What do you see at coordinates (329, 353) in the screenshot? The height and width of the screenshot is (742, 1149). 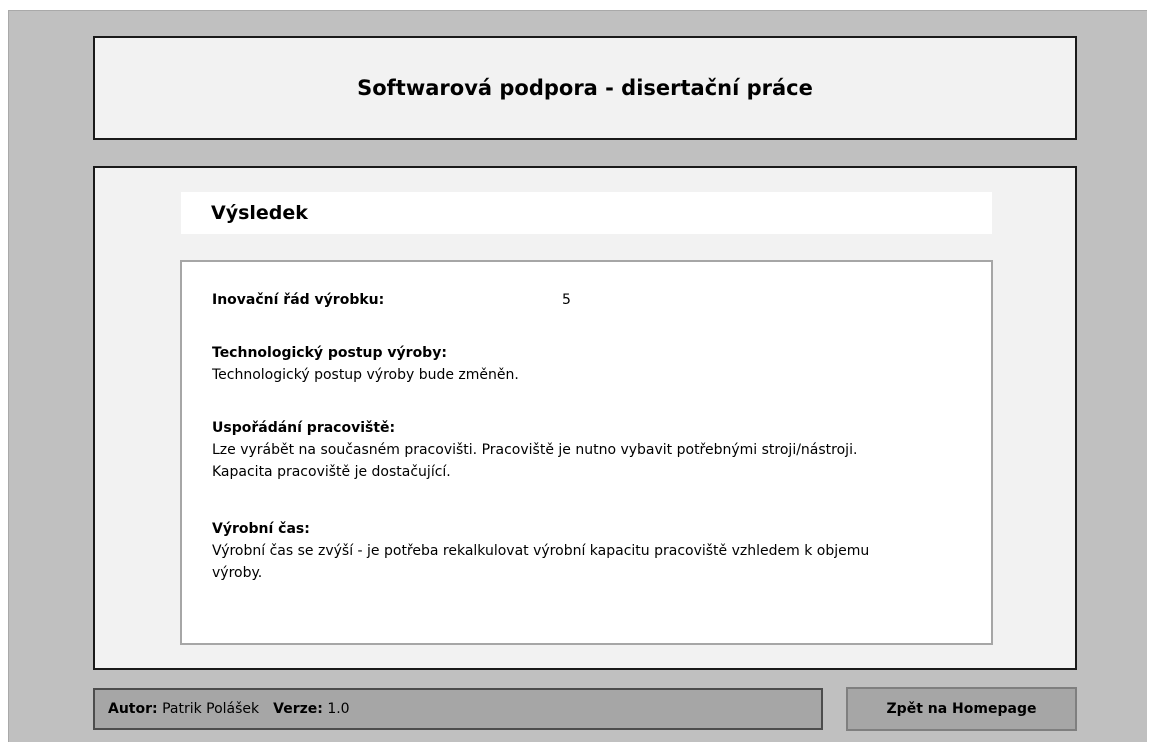 I see `technology-label: Technologický postup výroby:` at bounding box center [329, 353].